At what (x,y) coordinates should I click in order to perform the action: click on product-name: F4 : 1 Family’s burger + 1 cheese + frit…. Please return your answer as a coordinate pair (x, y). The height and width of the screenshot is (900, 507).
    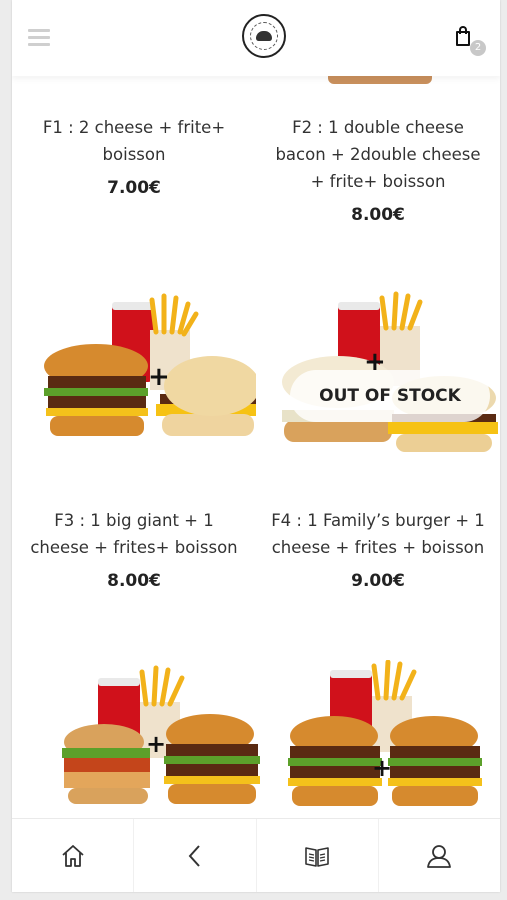
    Looking at the image, I should click on (378, 534).